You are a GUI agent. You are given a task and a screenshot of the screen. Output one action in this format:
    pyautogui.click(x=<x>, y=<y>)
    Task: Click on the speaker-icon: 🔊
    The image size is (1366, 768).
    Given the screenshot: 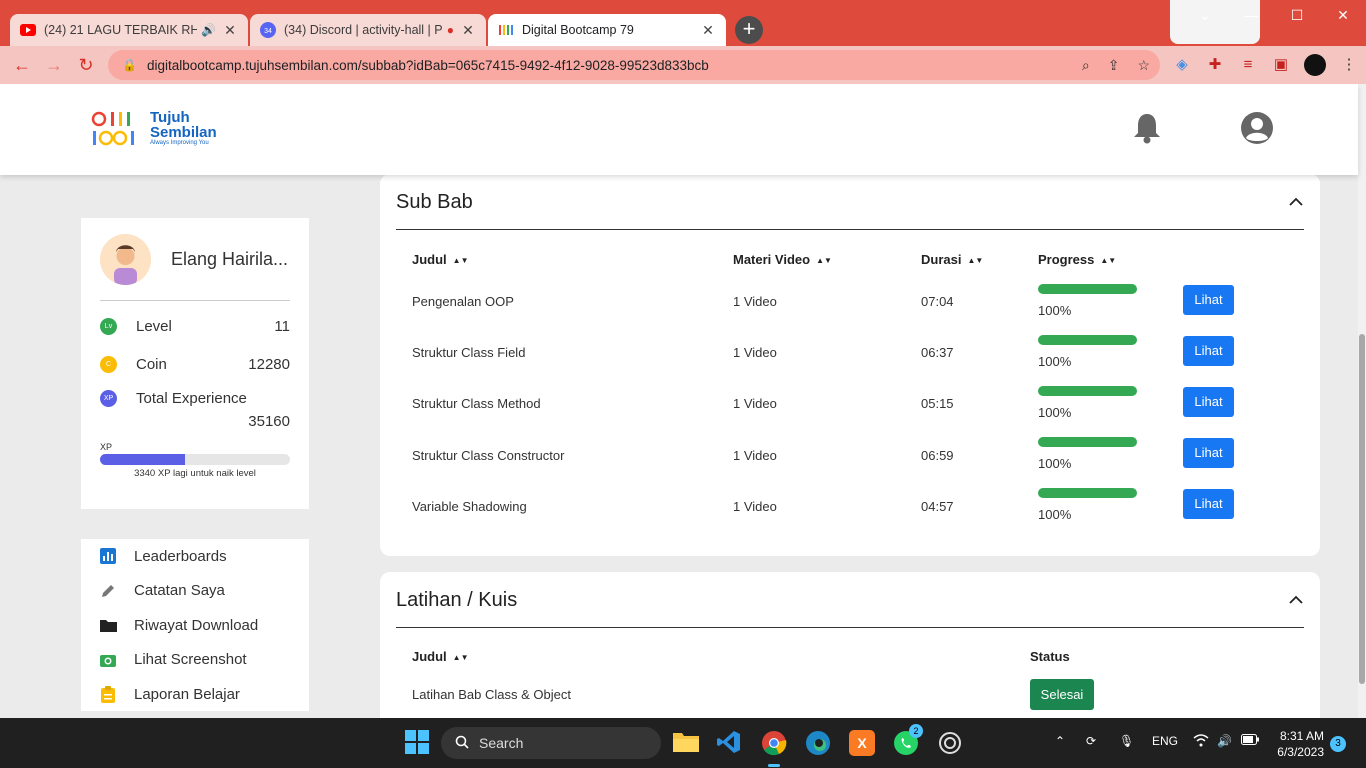 What is the action you would take?
    pyautogui.click(x=208, y=30)
    